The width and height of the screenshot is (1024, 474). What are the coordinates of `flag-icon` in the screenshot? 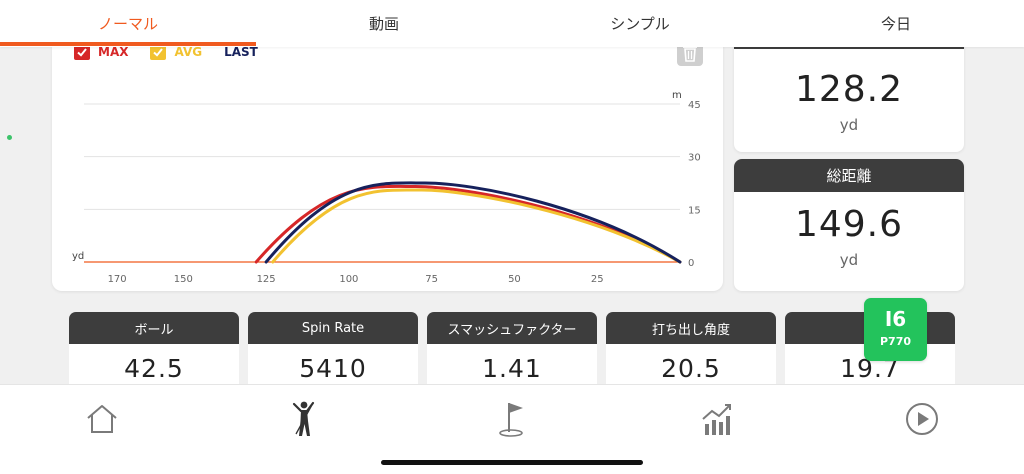 It's located at (512, 419).